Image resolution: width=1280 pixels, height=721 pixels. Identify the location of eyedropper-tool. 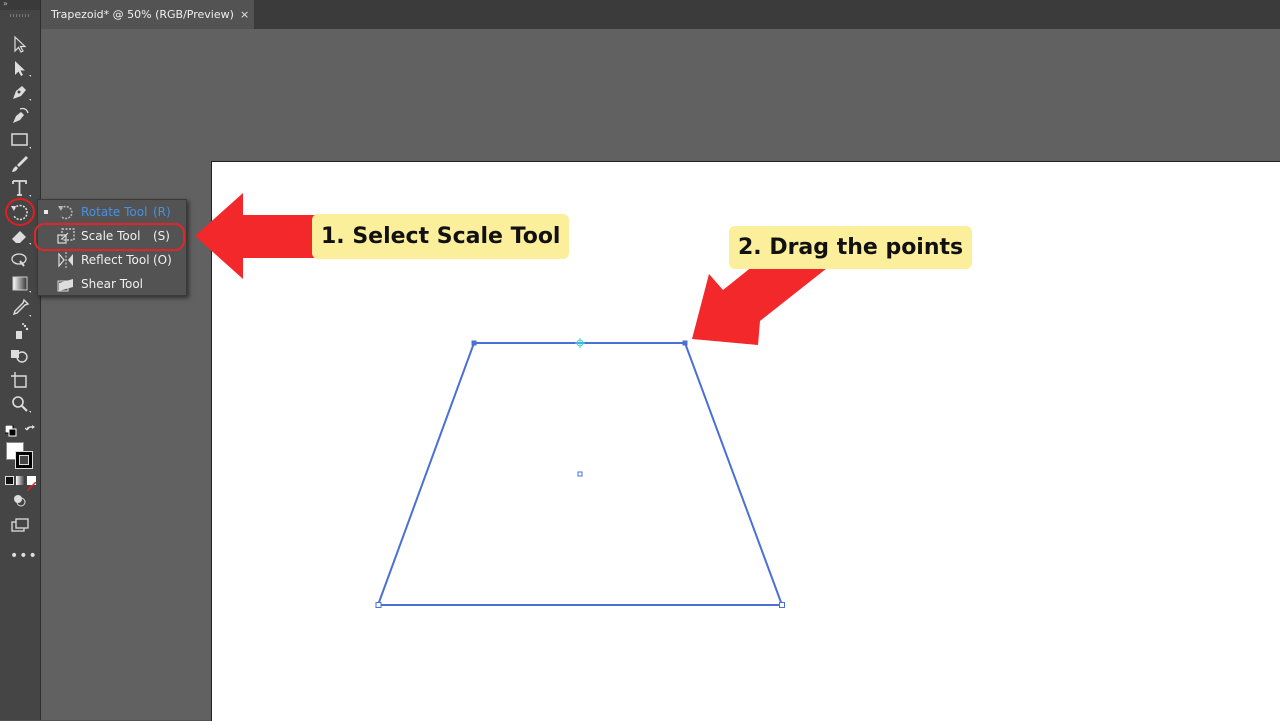
(20, 308).